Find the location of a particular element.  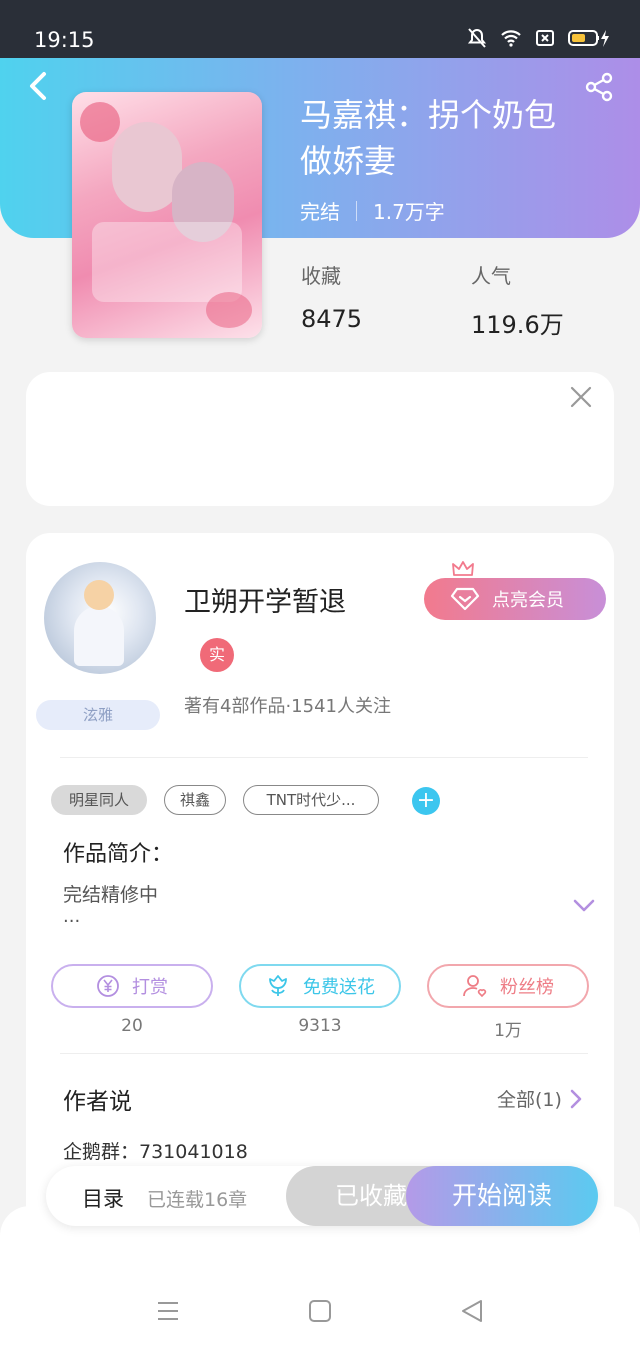

vip-membership-button: 点亮会员 is located at coordinates (515, 599).